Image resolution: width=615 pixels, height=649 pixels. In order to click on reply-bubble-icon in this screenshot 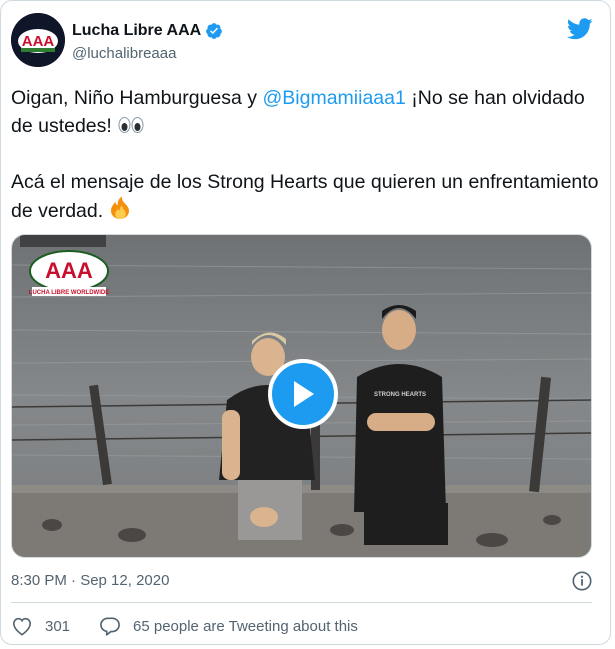, I will do `click(110, 626)`.